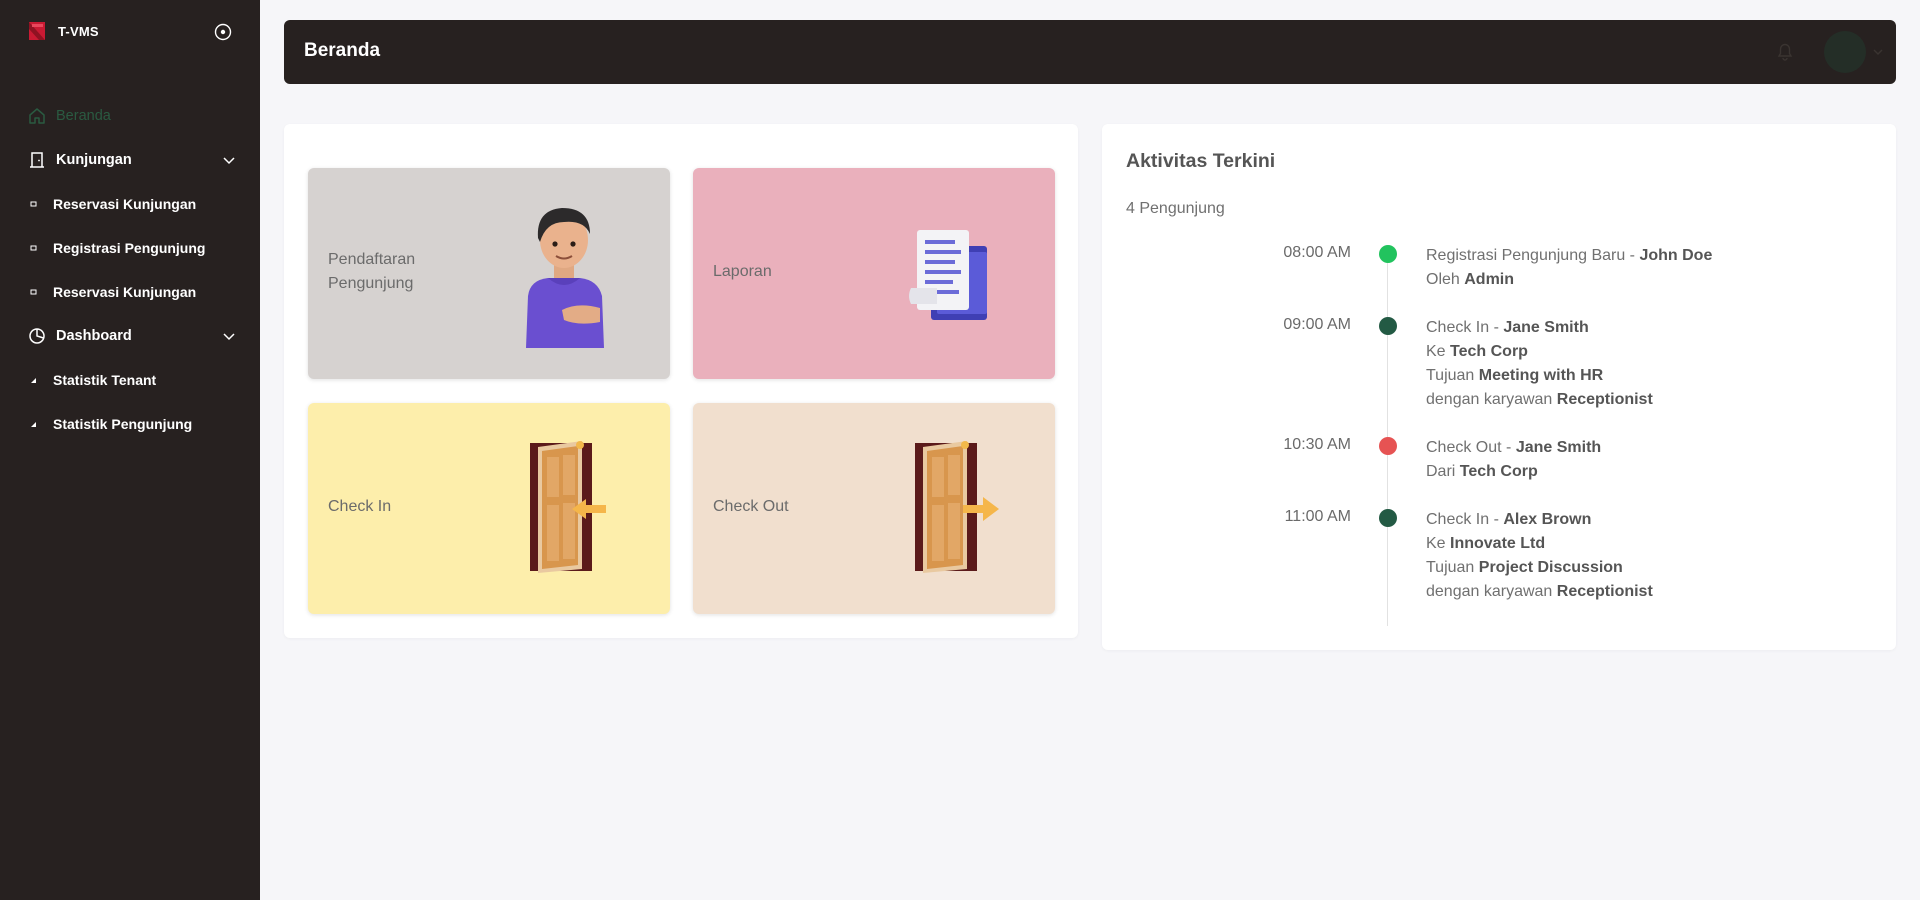  I want to click on page-title: Beranda, so click(342, 50).